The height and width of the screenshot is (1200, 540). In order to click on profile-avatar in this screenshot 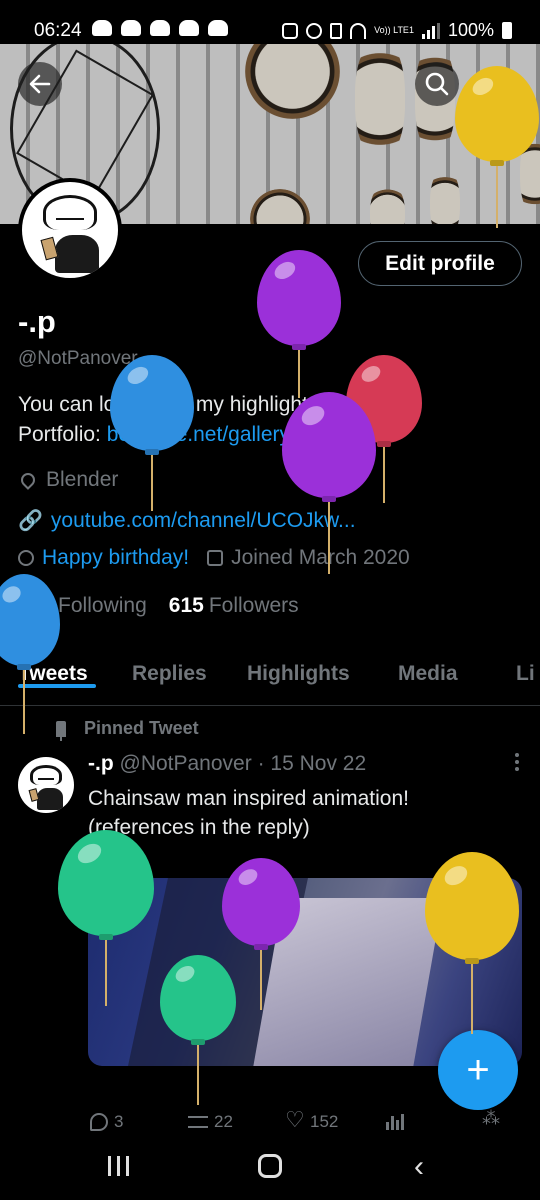, I will do `click(70, 230)`.